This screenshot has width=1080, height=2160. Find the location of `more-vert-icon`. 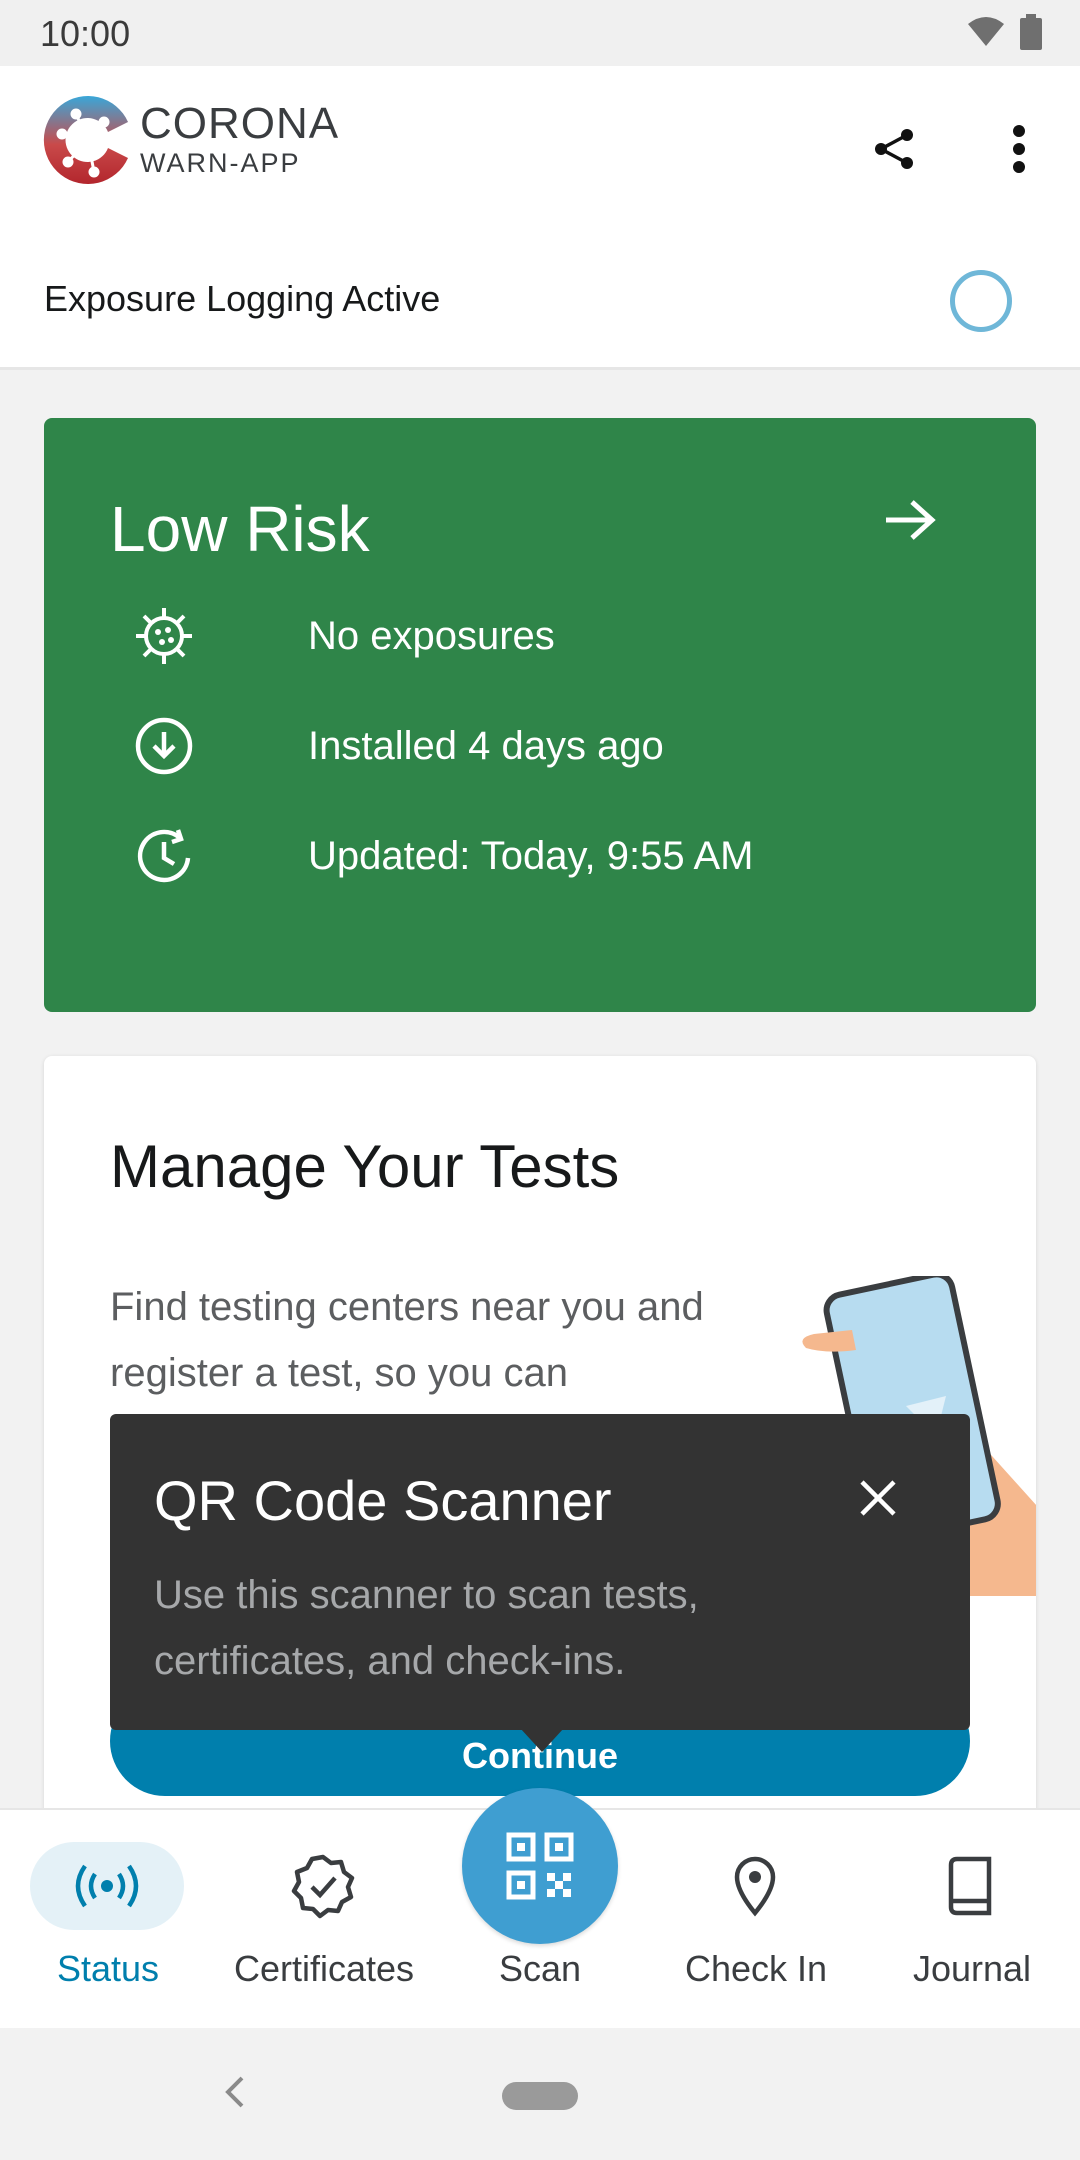

more-vert-icon is located at coordinates (1019, 149).